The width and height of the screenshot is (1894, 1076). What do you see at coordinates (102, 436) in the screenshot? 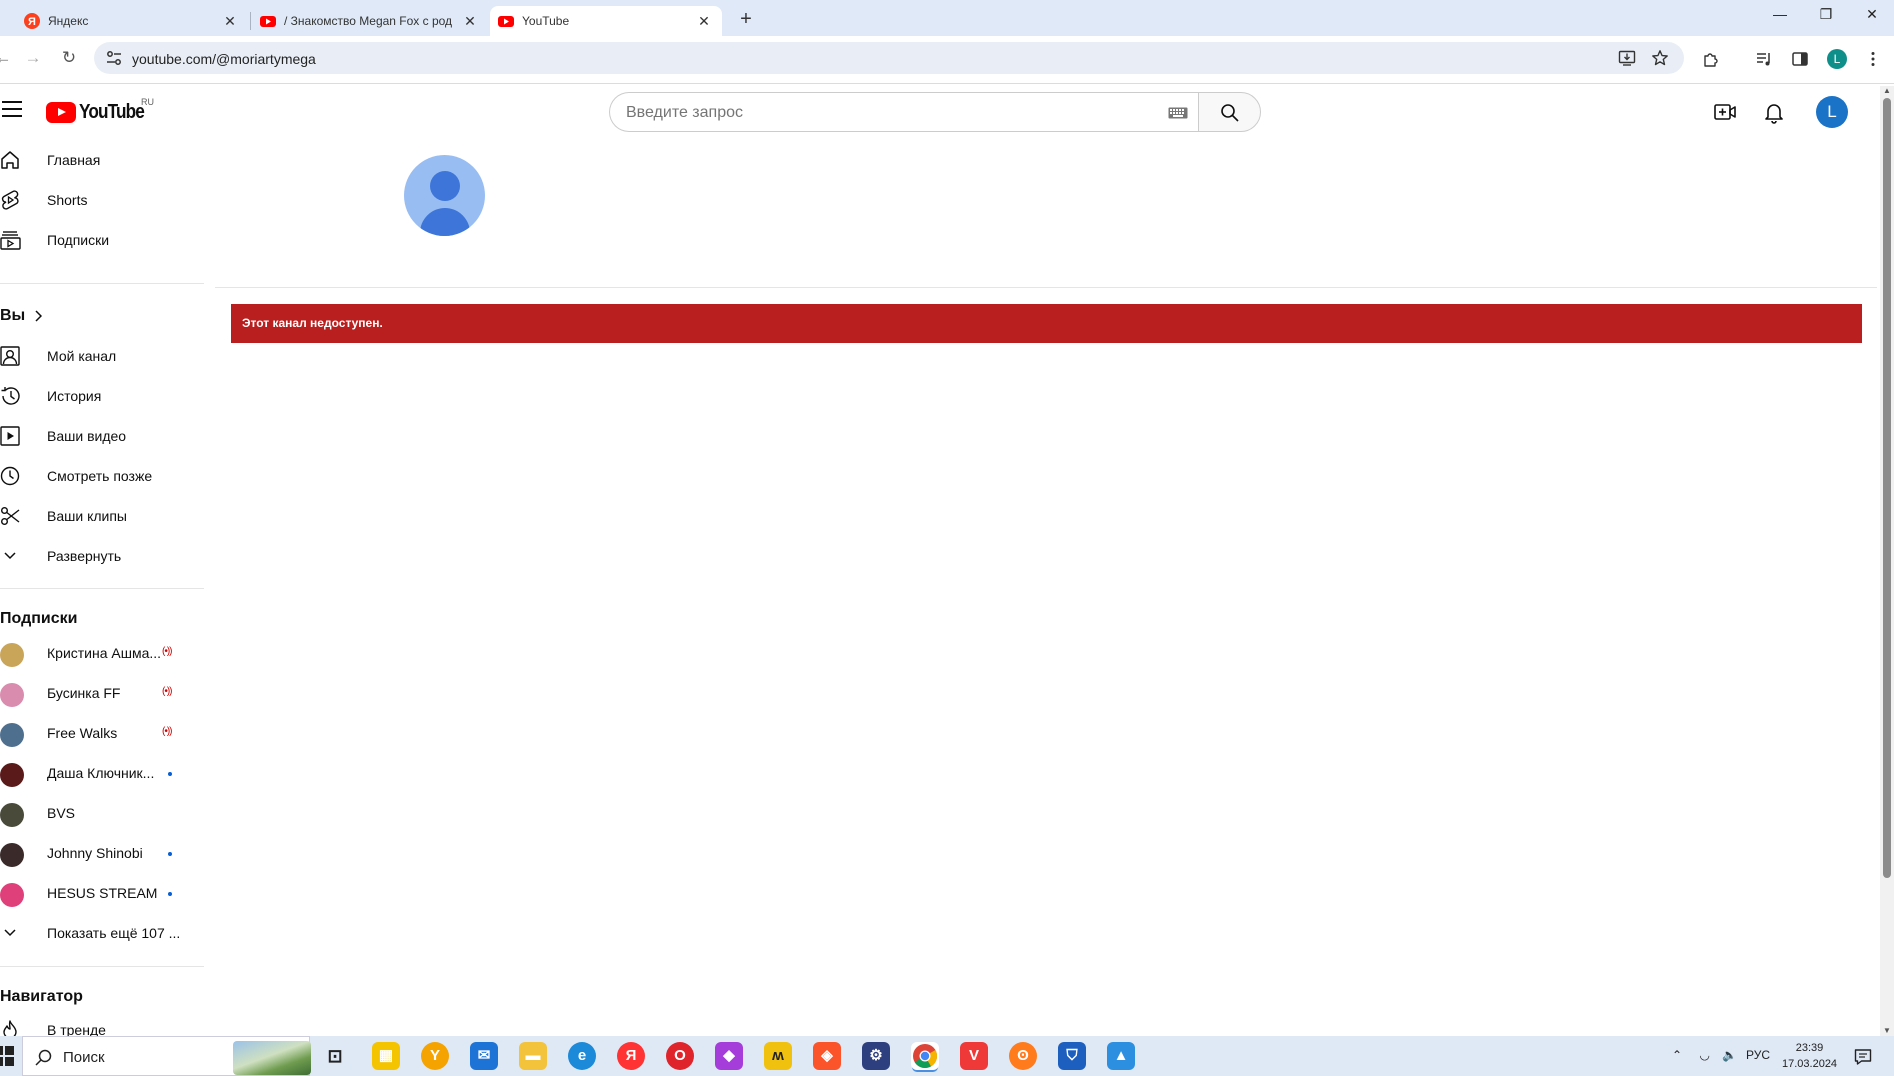
I see `sidebar-item-your-videos: Ваши видео` at bounding box center [102, 436].